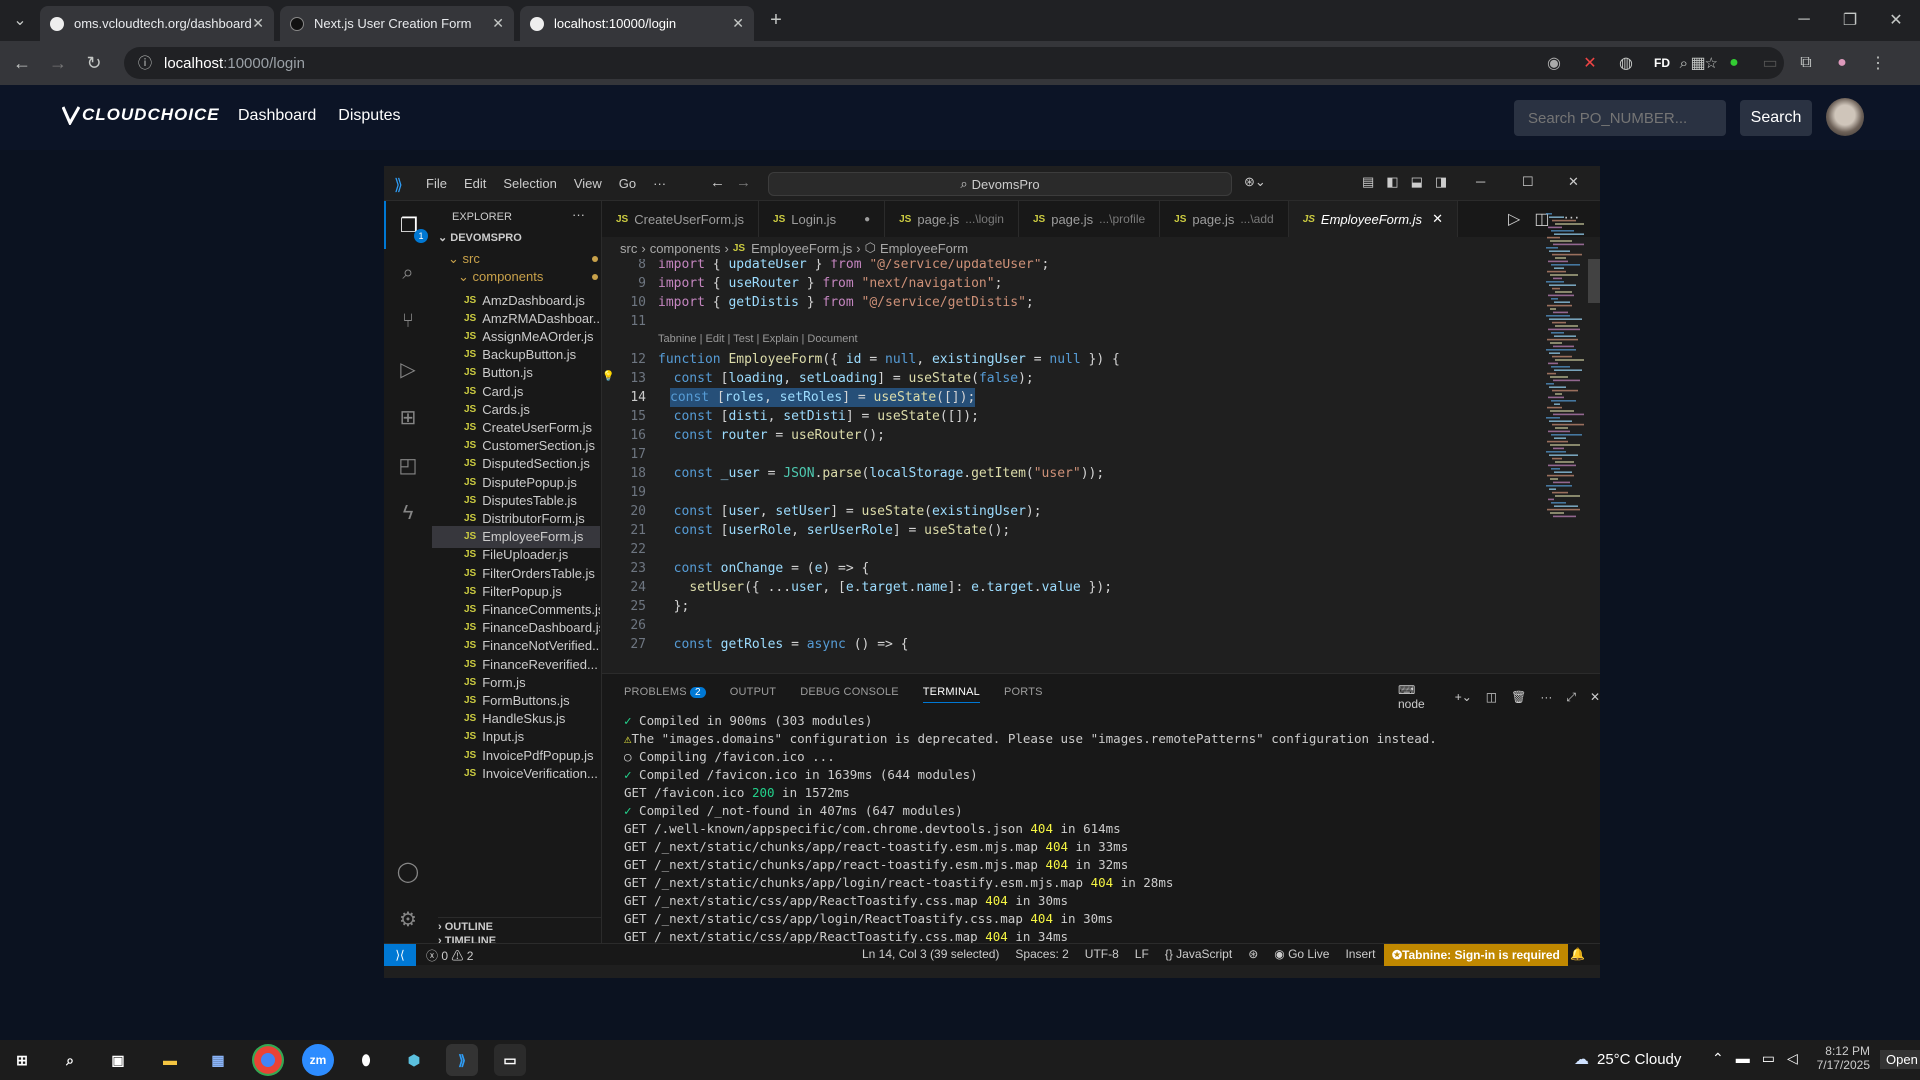 The width and height of the screenshot is (1920, 1080). I want to click on site-logo: CLOUDCHOICE, so click(141, 115).